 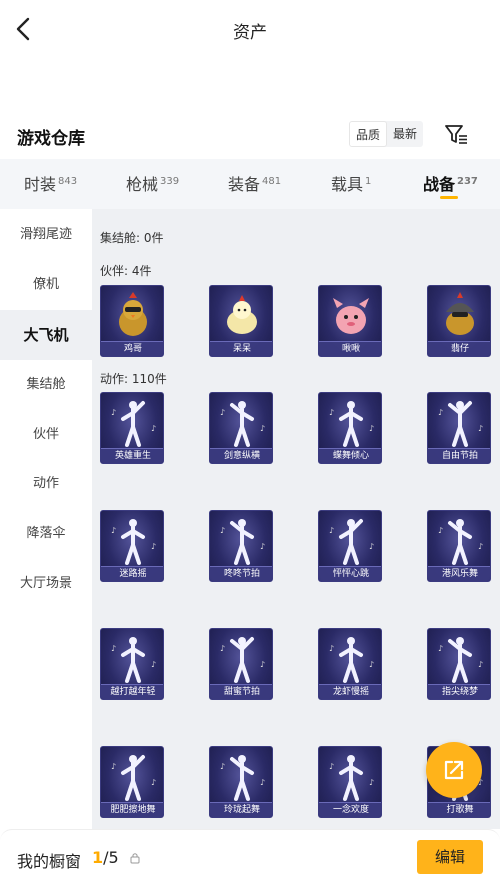 What do you see at coordinates (244, 184) in the screenshot?
I see `tab-label: 装备` at bounding box center [244, 184].